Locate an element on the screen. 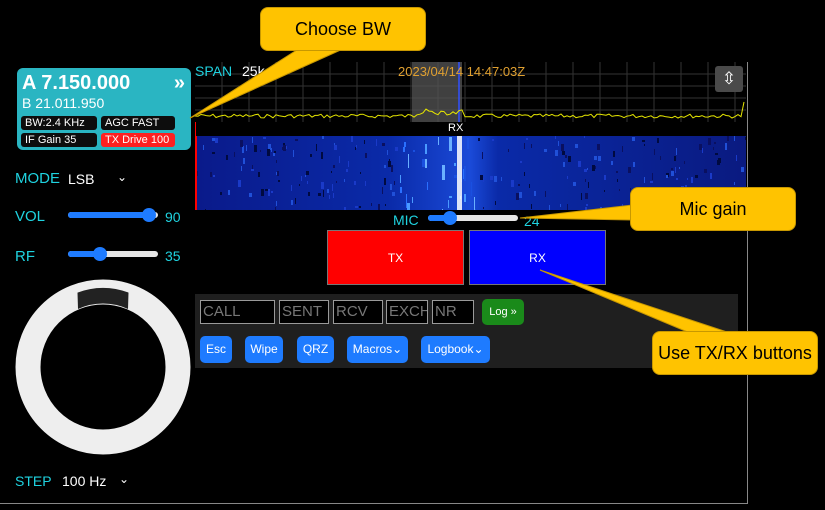 Image resolution: width=825 pixels, height=510 pixels. tuning-dial-ring is located at coordinates (103, 367).